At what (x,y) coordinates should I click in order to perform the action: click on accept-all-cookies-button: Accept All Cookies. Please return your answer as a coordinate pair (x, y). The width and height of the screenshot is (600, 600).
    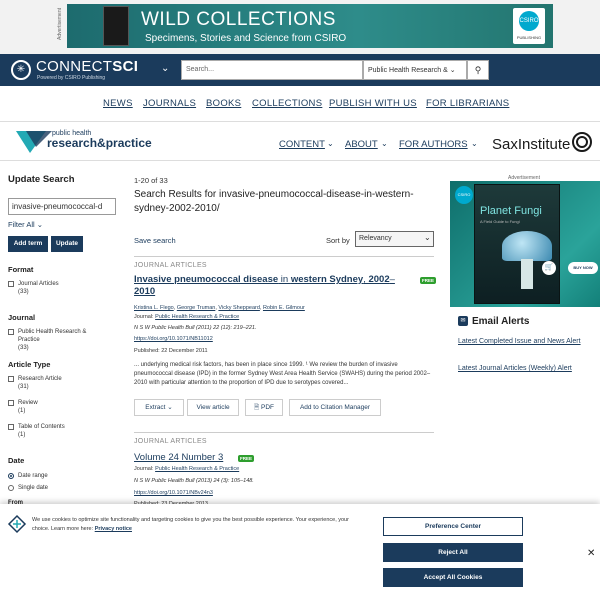
    Looking at the image, I should click on (453, 577).